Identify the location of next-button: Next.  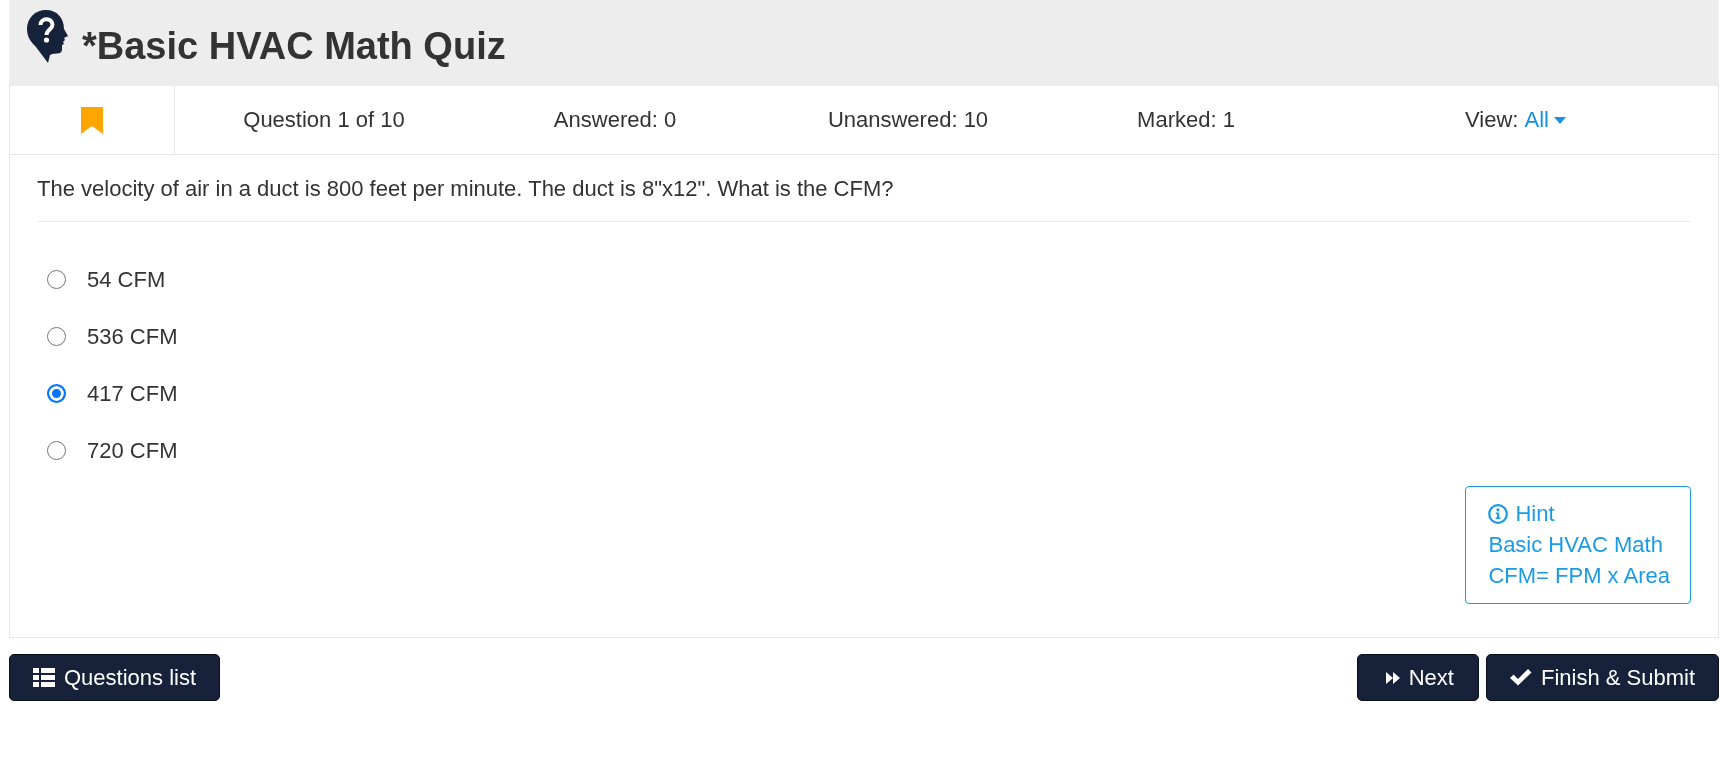
(1417, 677).